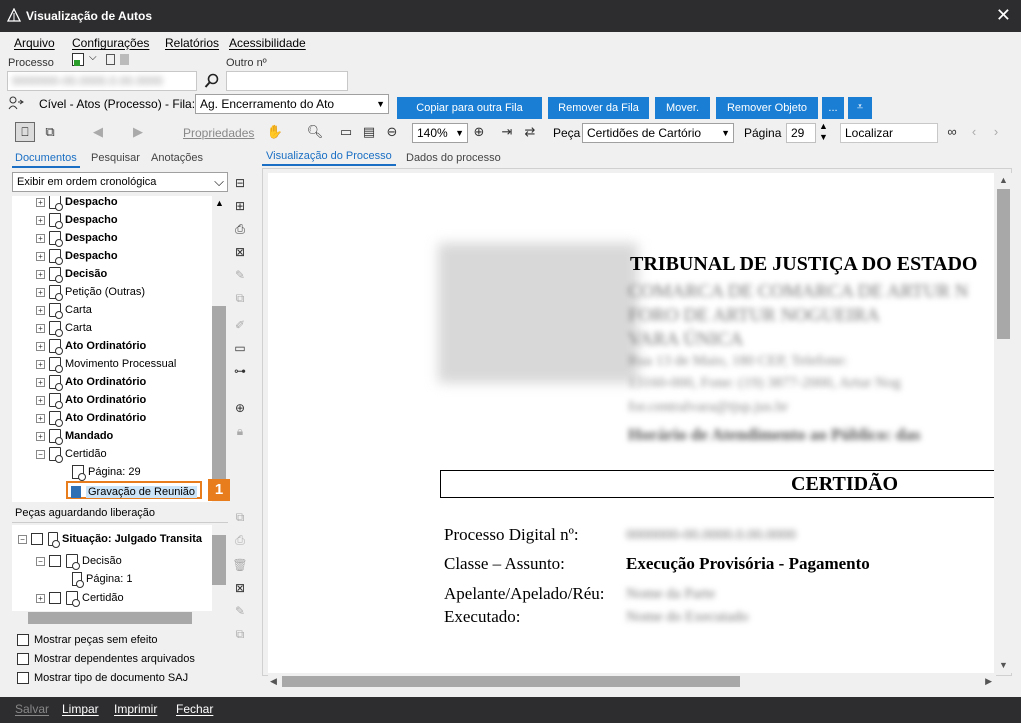  I want to click on tab-notes: Anotações, so click(177, 158).